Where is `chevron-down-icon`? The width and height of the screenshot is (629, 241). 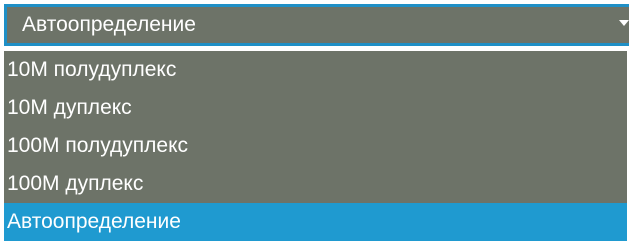 chevron-down-icon is located at coordinates (624, 23).